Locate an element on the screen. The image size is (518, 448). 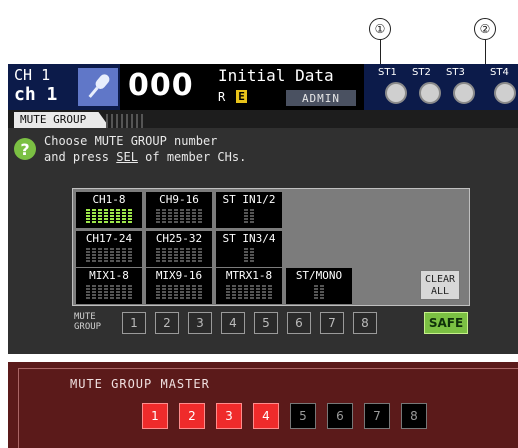
channel-group-1: CH9-16 is located at coordinates (179, 210).